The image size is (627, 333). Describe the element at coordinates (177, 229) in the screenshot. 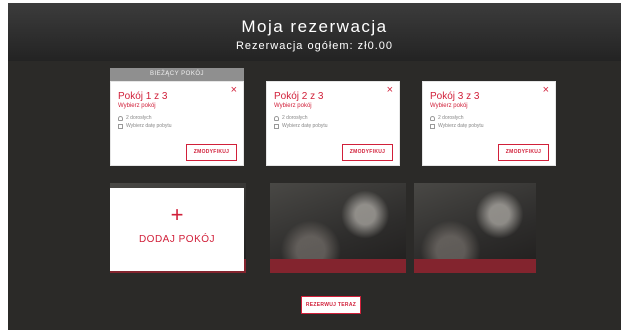

I see `add-room-button: + DODAJ POKÓJ` at that location.